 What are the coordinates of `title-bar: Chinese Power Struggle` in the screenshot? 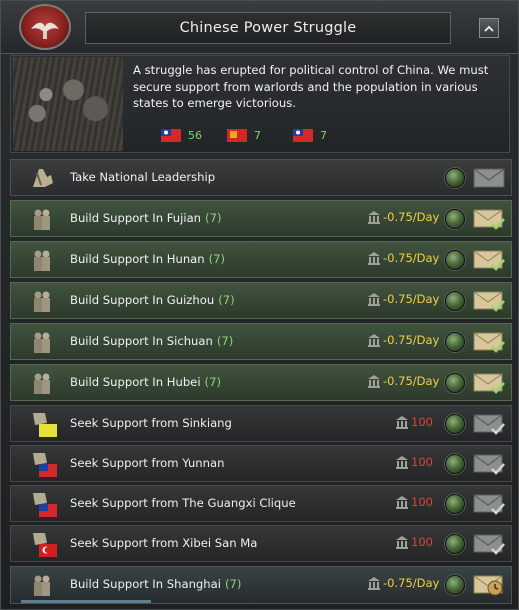 It's located at (268, 28).